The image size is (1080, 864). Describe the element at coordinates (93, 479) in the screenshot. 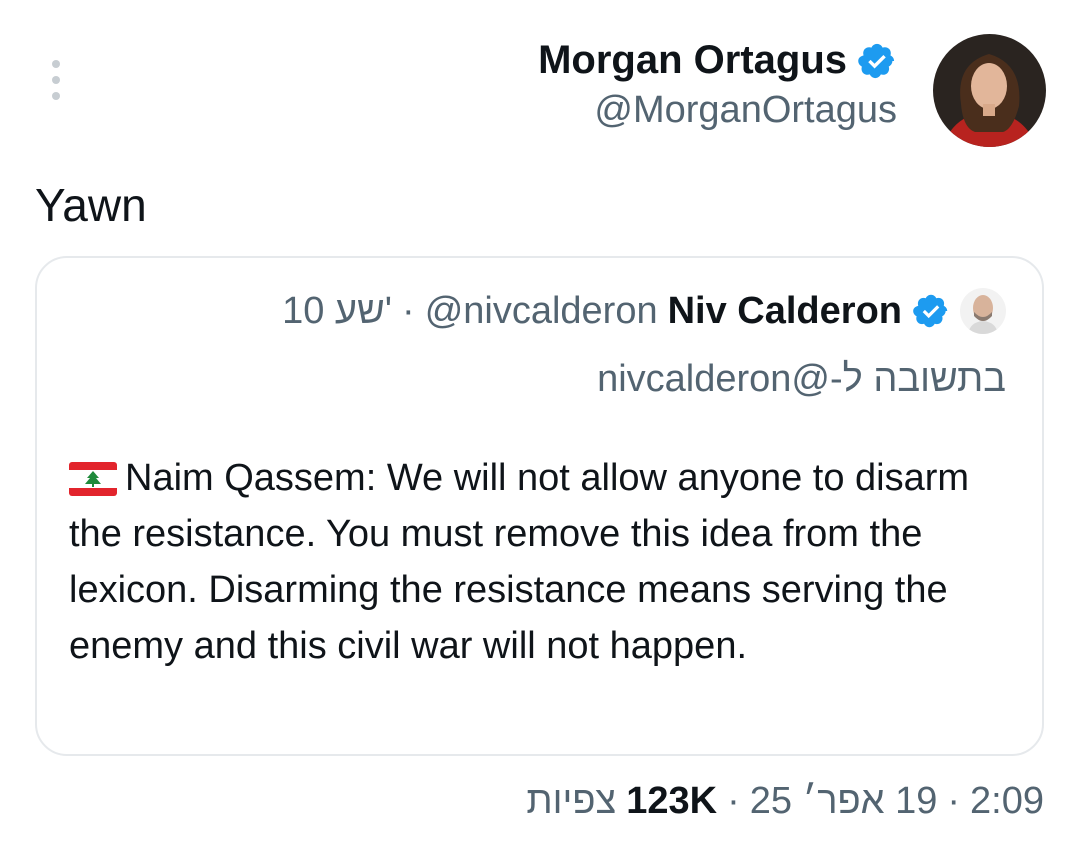

I see `lebanon-flag-icon` at that location.